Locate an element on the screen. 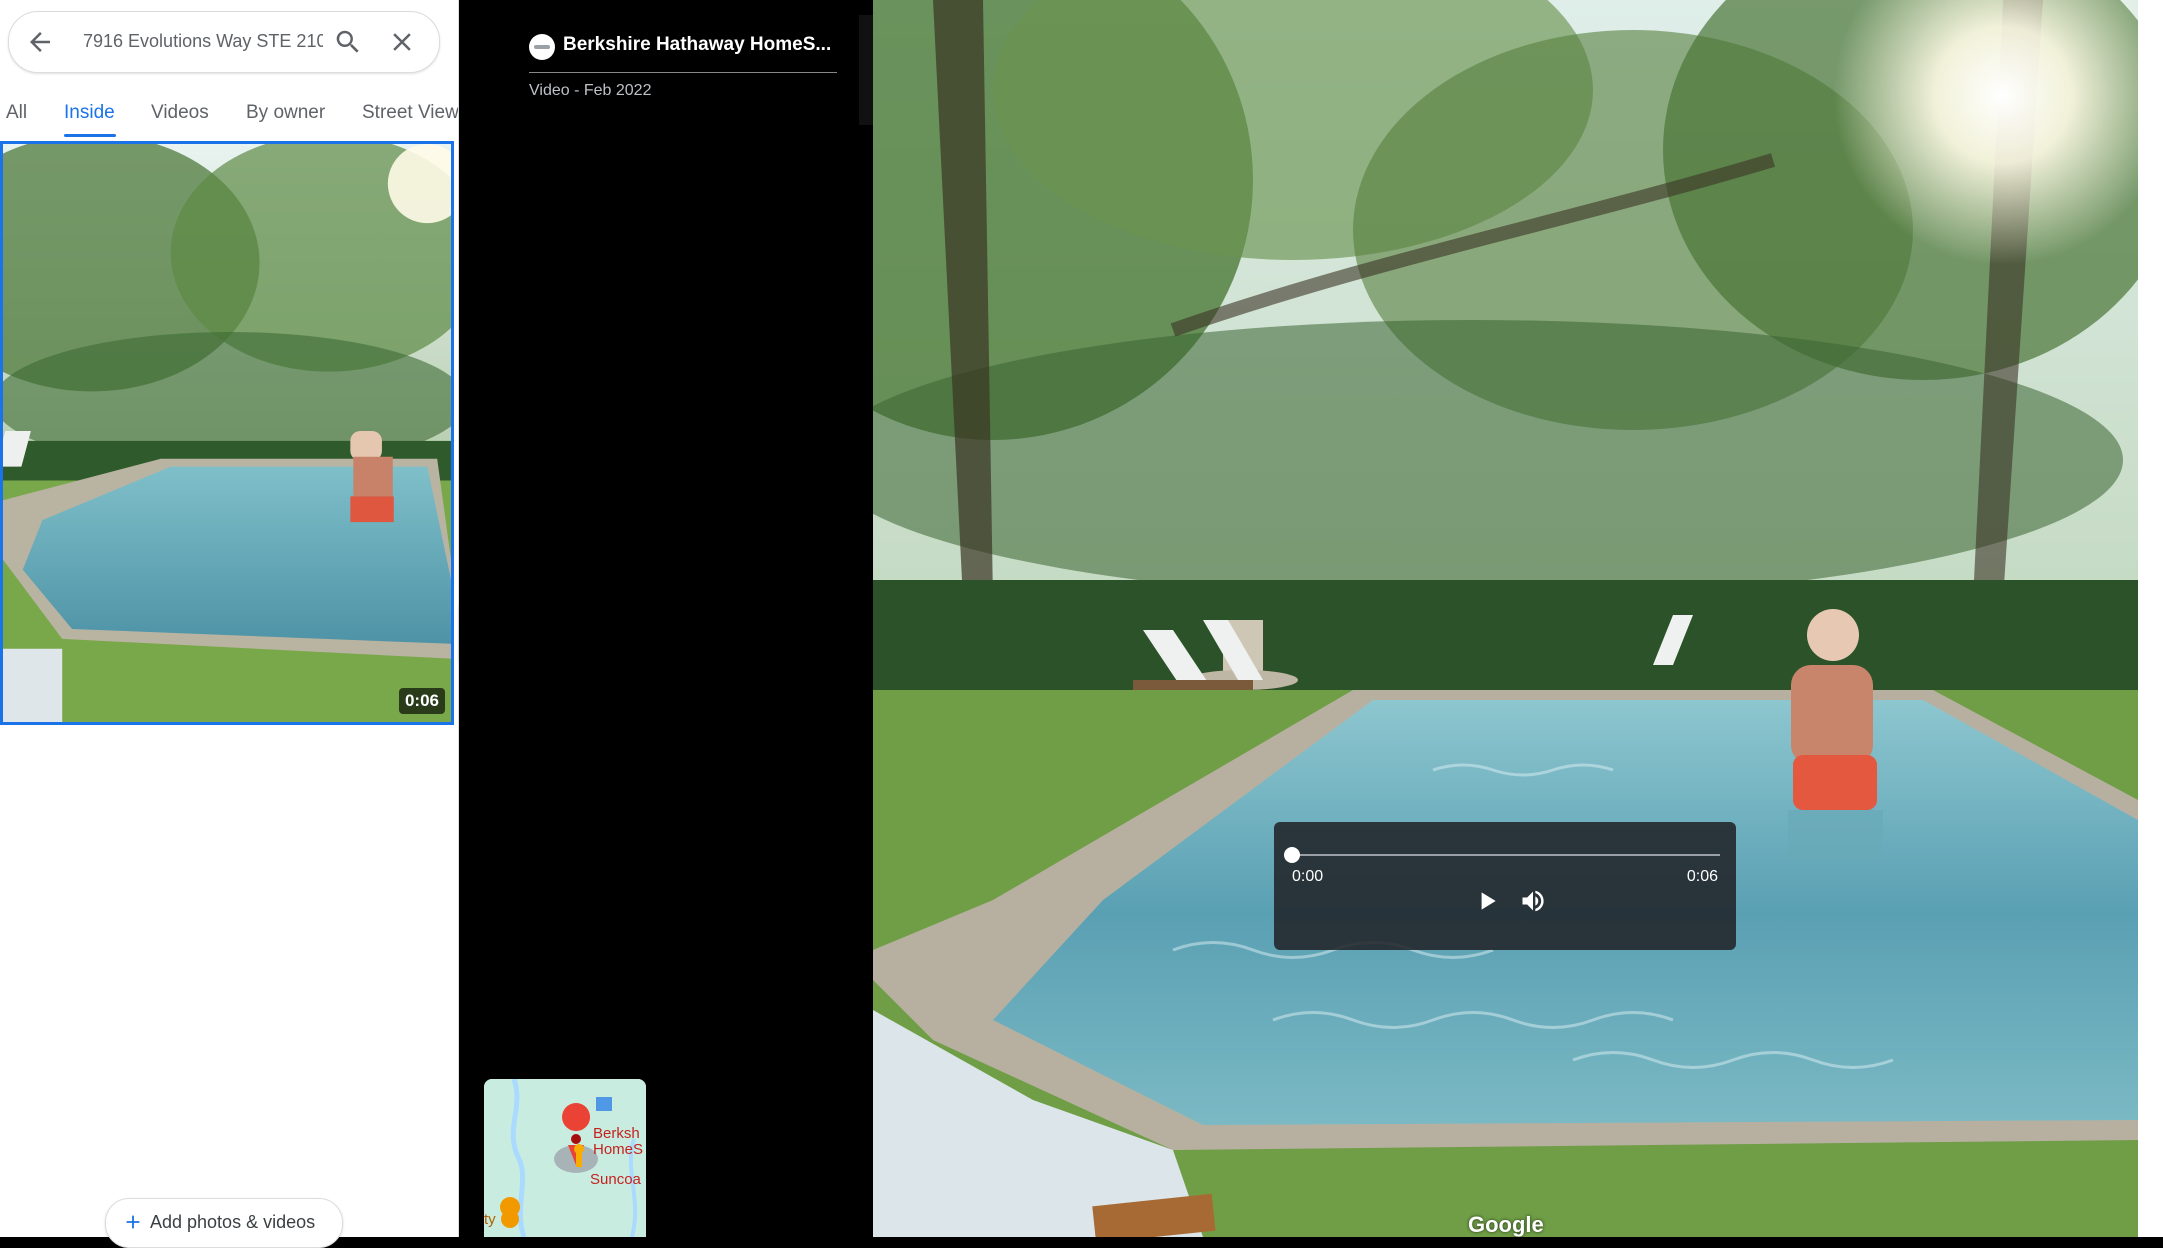  header-divider is located at coordinates (683, 72).